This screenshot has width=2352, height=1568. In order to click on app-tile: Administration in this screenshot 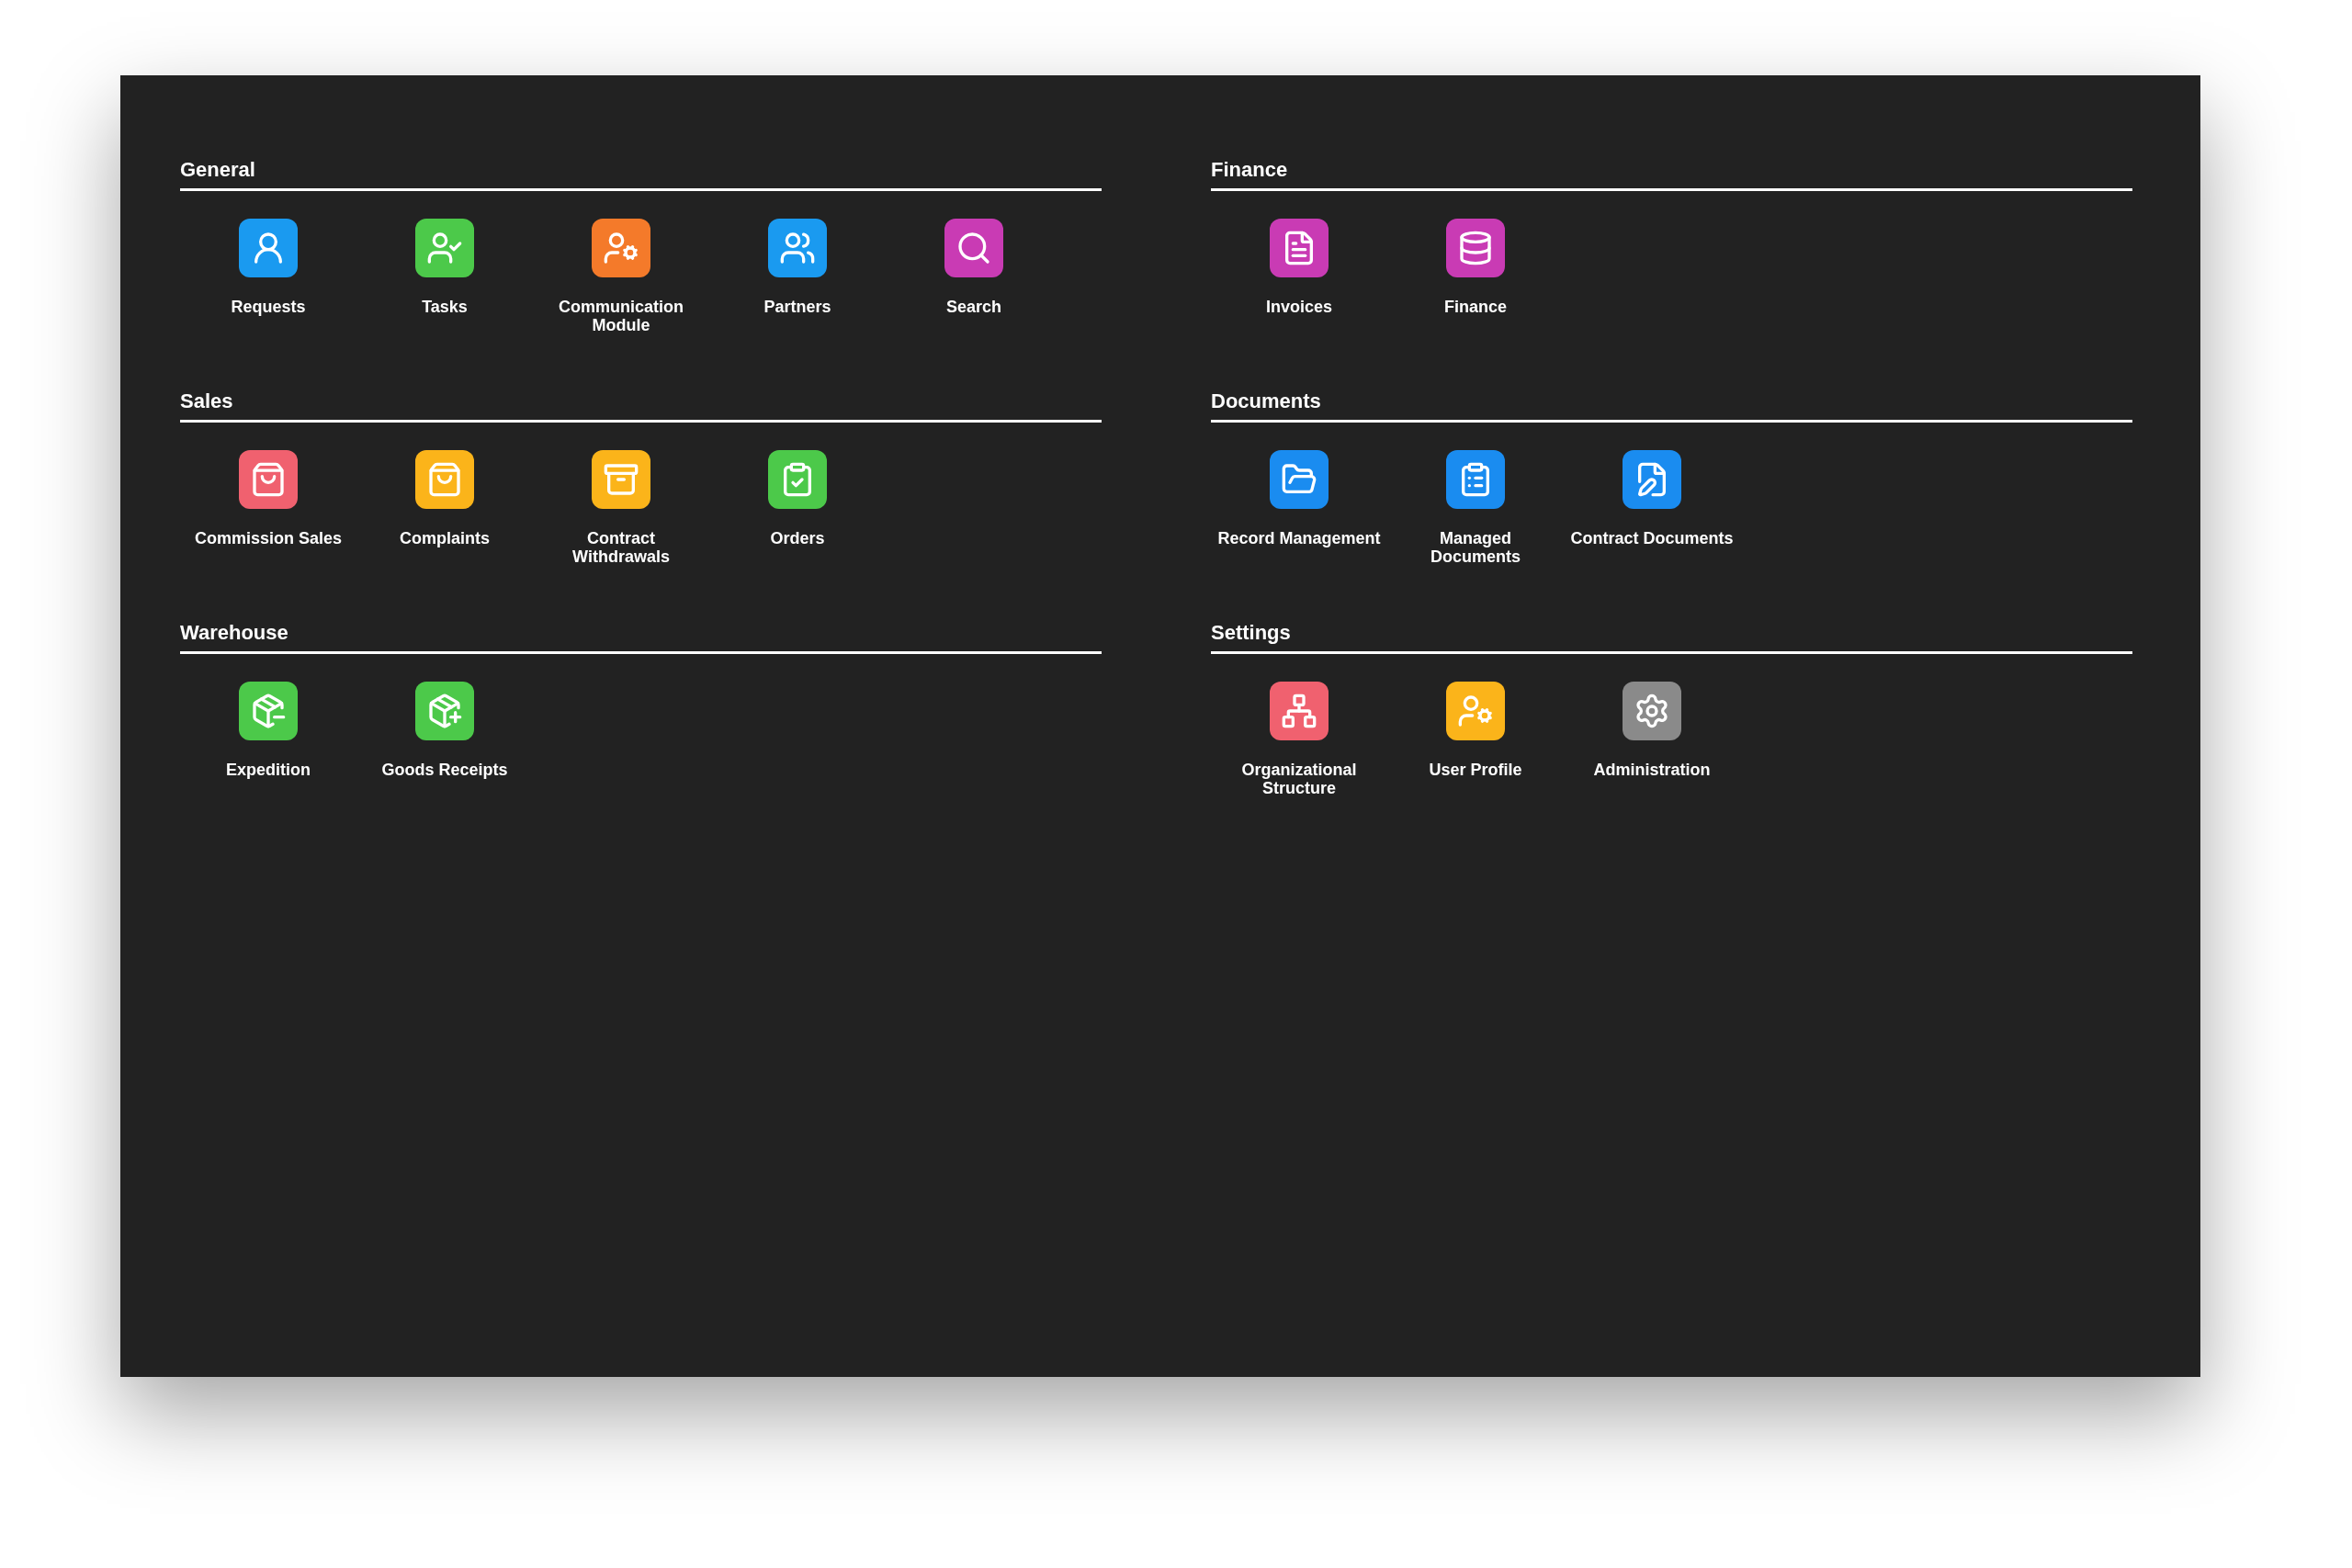, I will do `click(1652, 740)`.